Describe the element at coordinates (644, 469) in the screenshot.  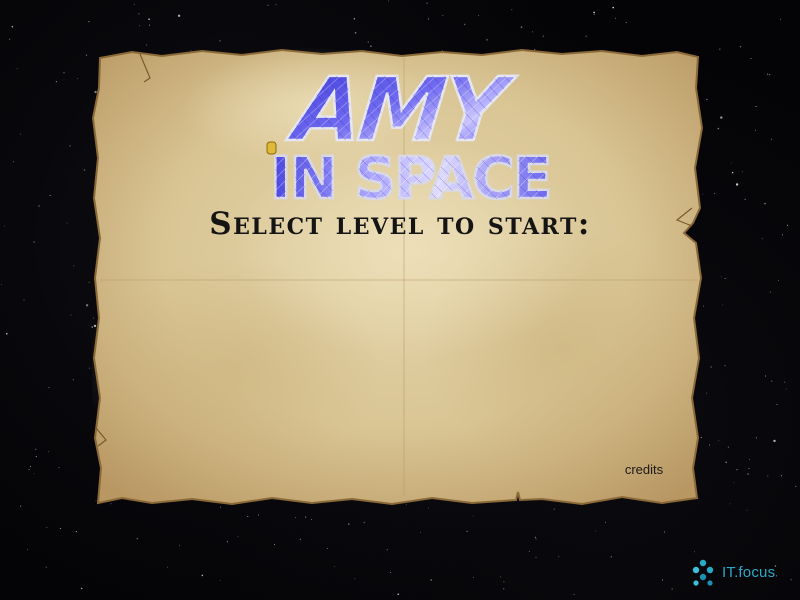
I see `credits-link: credits` at that location.